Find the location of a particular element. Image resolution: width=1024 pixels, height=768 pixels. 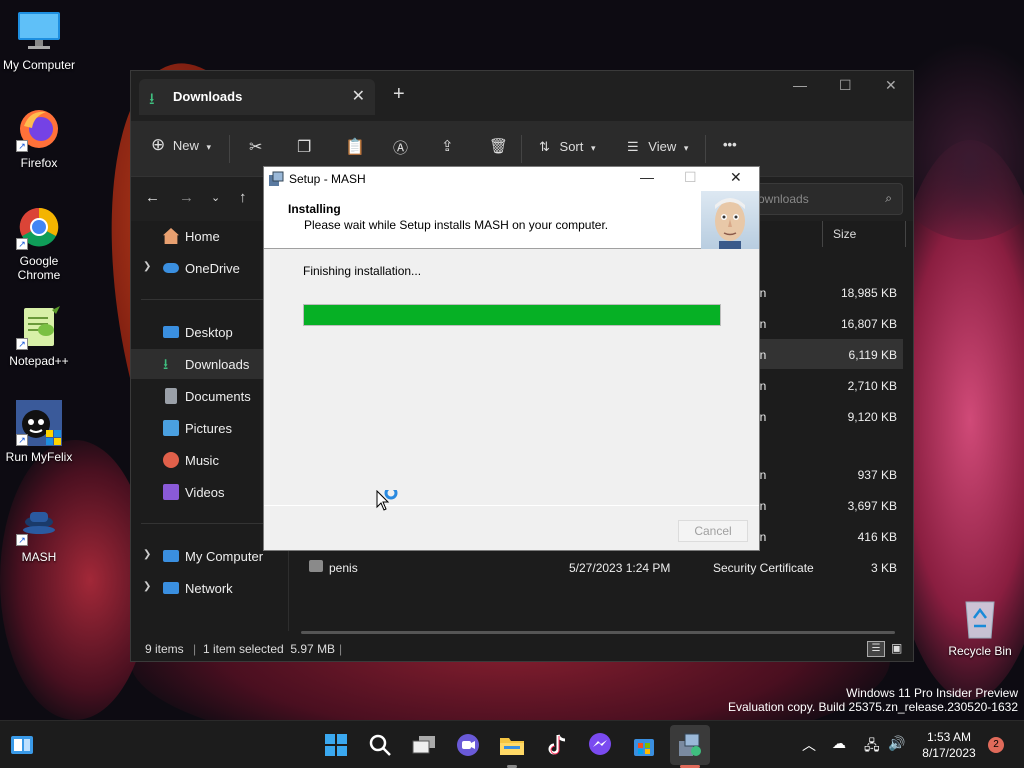

file-size: 2,710 KB is located at coordinates (872, 386).